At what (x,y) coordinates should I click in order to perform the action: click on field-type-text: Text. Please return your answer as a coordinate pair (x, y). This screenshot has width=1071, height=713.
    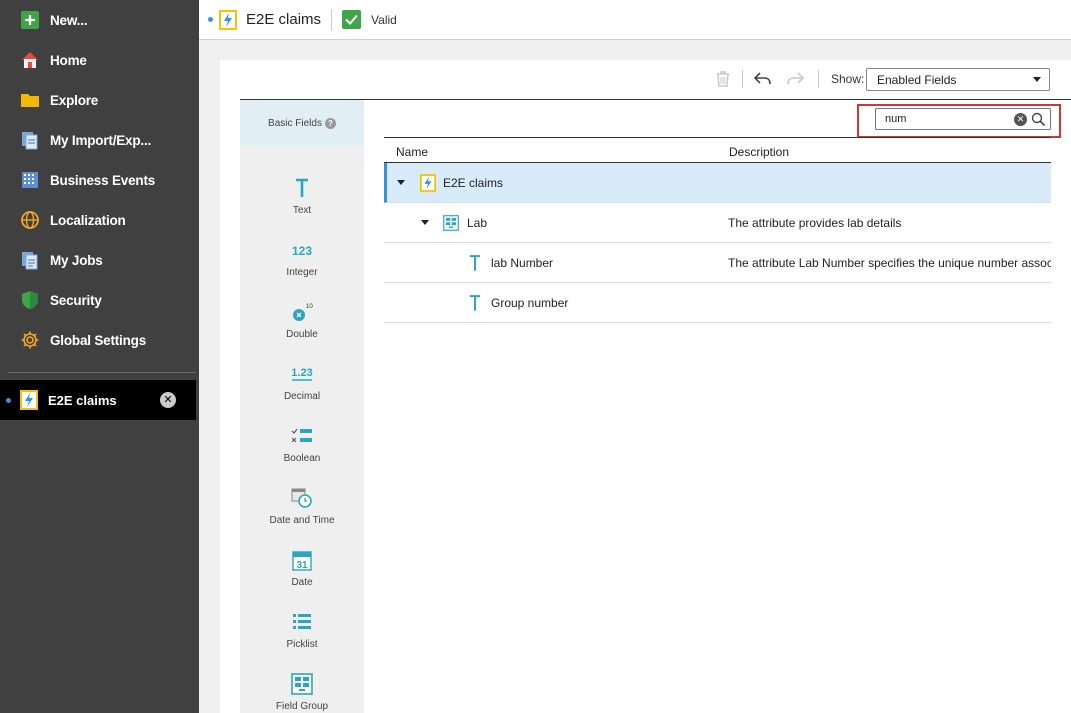
    Looking at the image, I should click on (302, 191).